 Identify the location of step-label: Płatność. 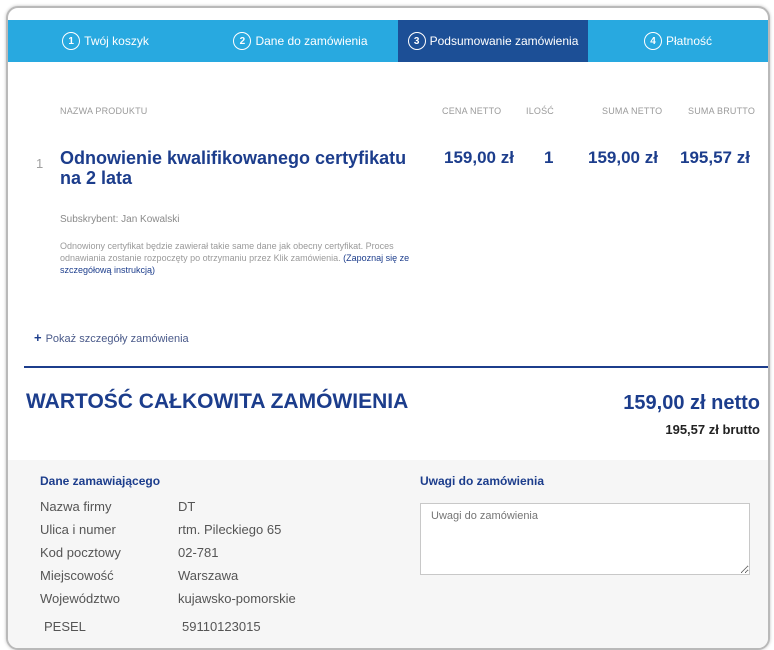
(689, 41).